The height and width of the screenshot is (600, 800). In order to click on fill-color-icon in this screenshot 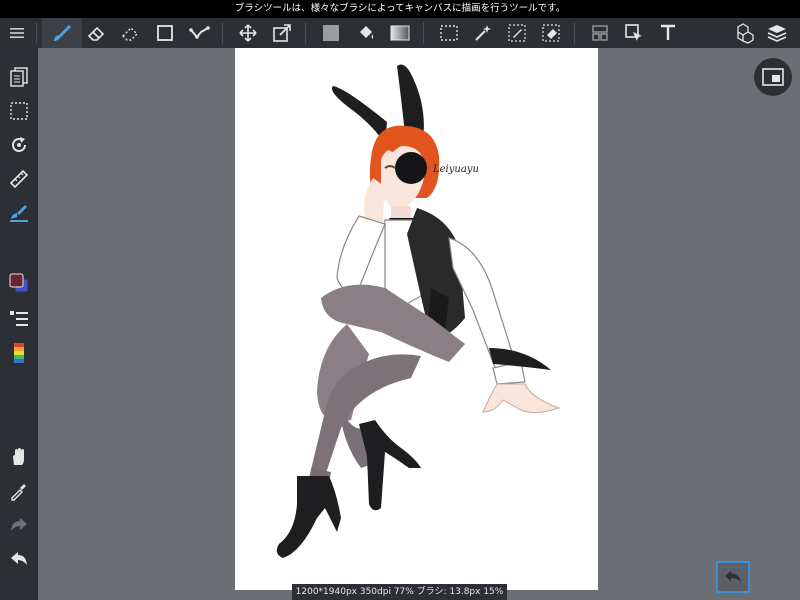, I will do `click(331, 33)`.